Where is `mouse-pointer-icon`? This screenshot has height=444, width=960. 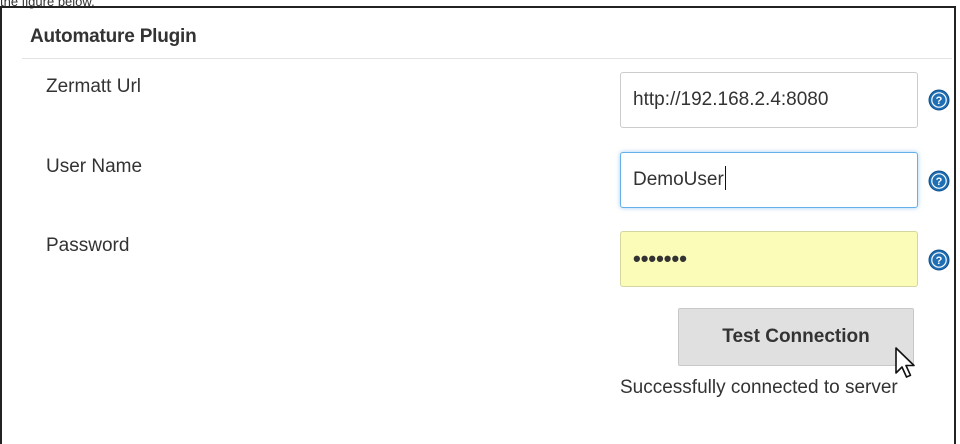 mouse-pointer-icon is located at coordinates (905, 362).